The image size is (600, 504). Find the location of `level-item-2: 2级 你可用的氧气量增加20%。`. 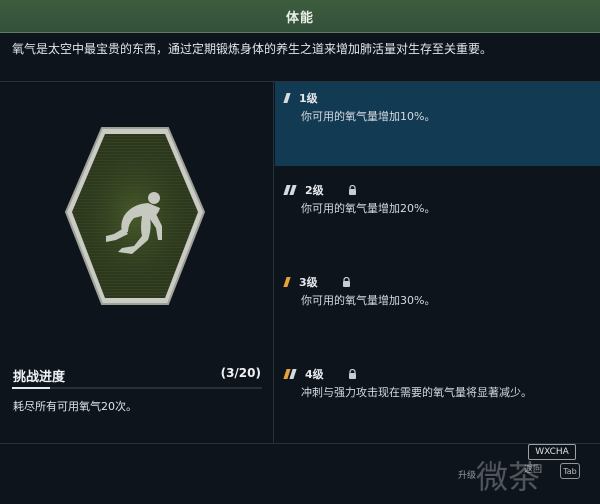

level-item-2: 2级 你可用的氧气量增加20%。 is located at coordinates (437, 216).